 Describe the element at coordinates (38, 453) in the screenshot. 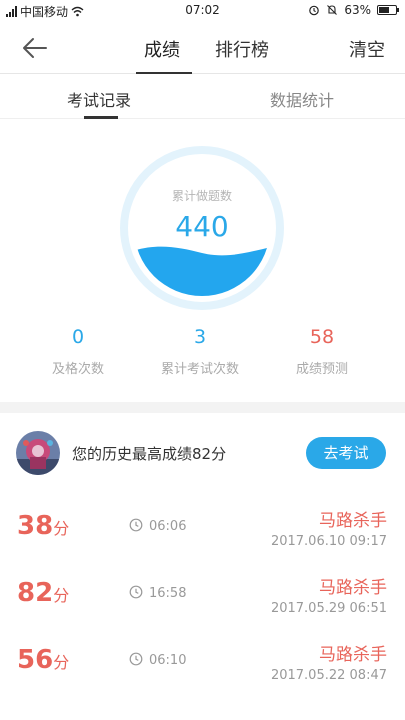

I see `avatar` at that location.